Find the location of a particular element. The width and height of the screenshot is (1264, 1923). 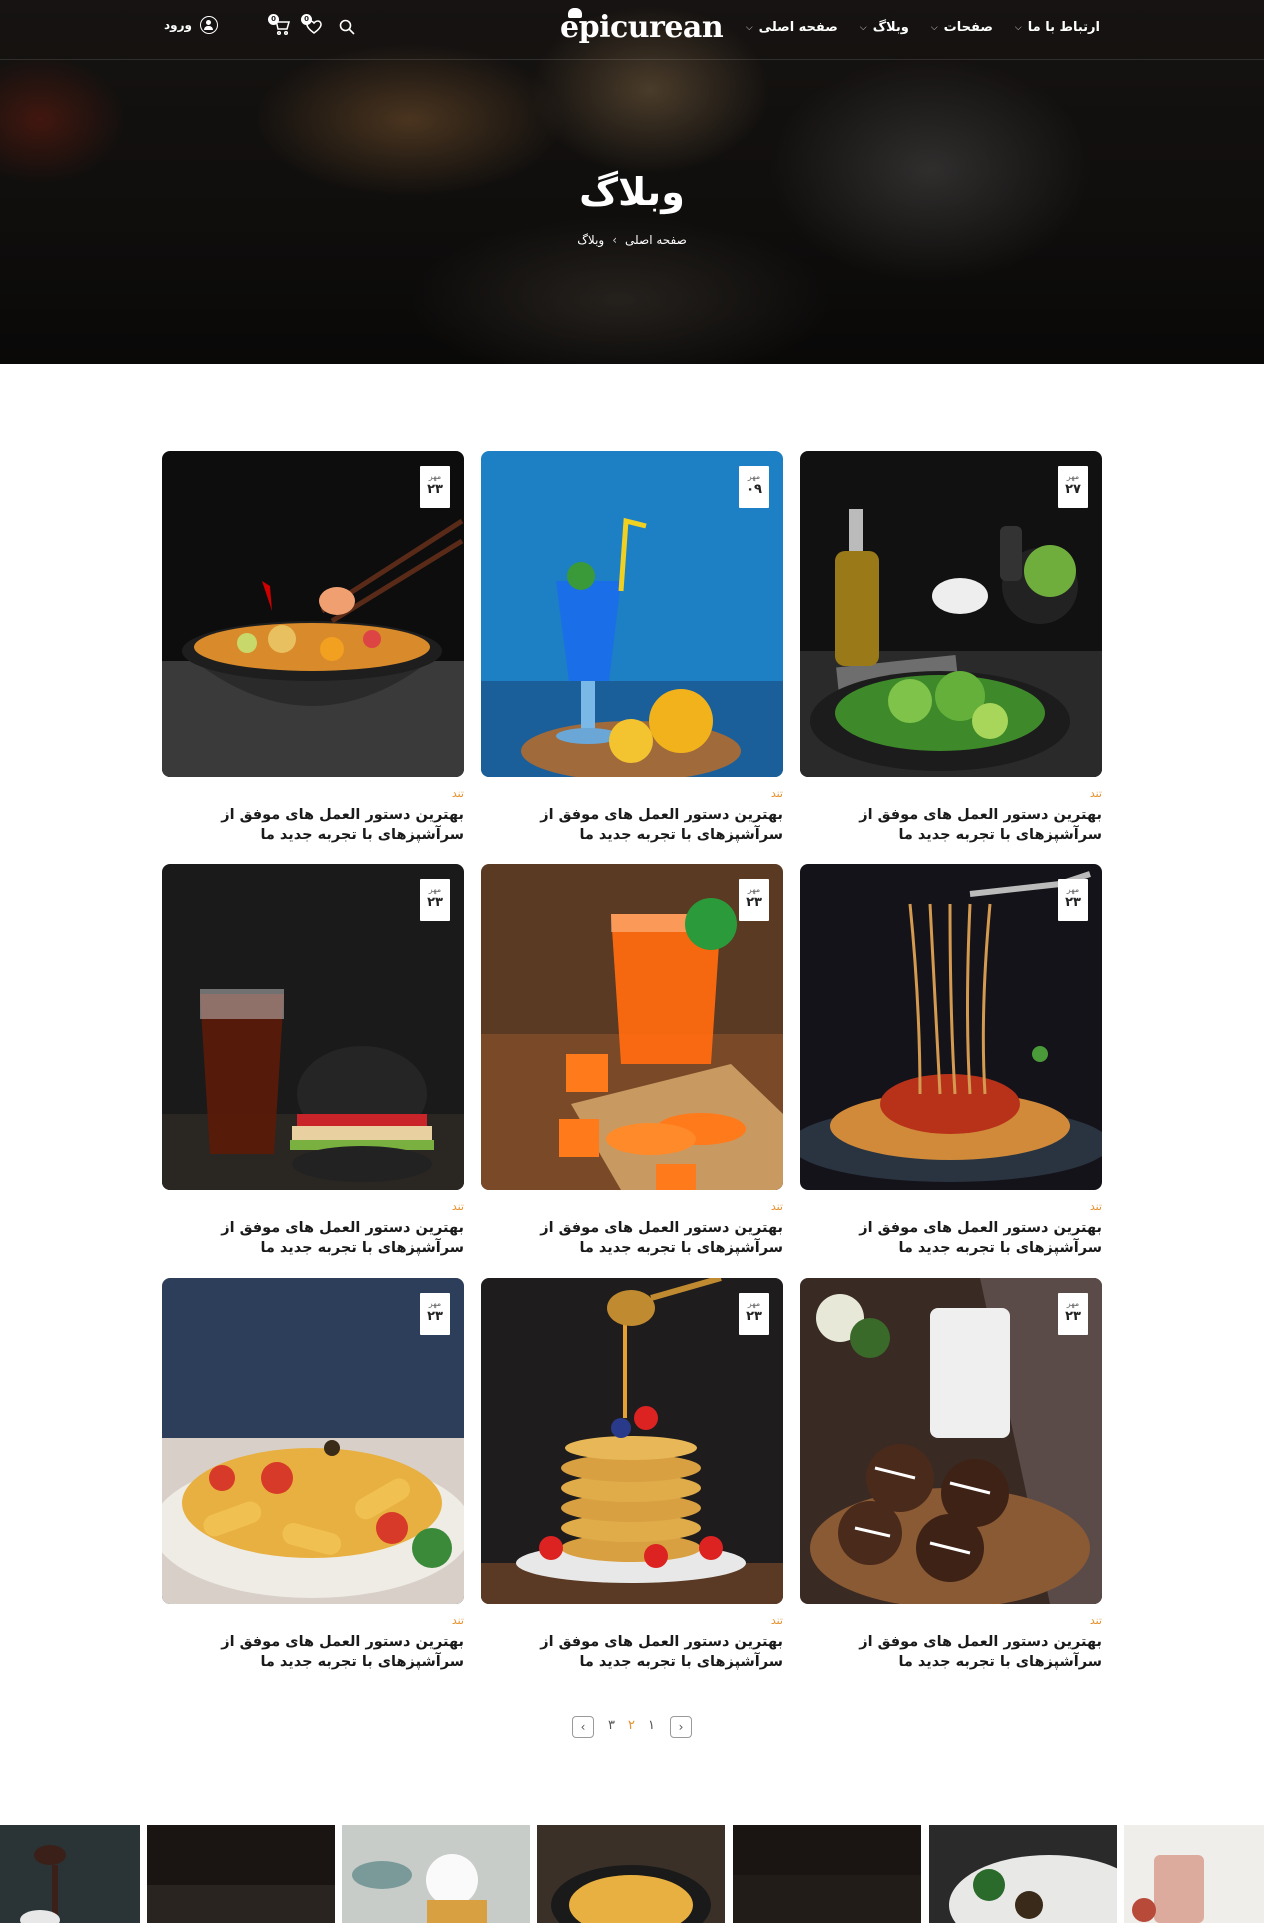

wishlist-button: 0 is located at coordinates (312, 25).